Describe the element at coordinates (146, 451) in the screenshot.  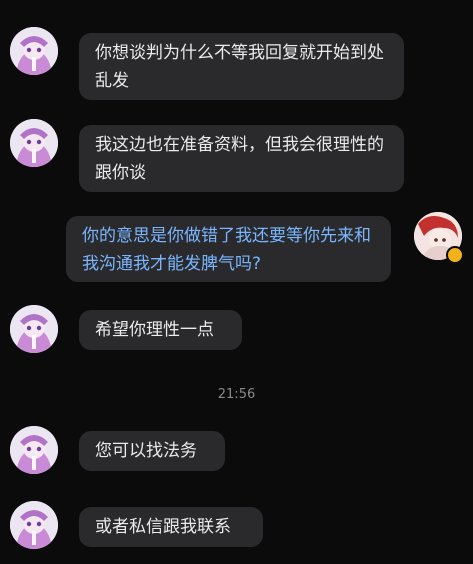
I see `message-text: 您可以找法务` at that location.